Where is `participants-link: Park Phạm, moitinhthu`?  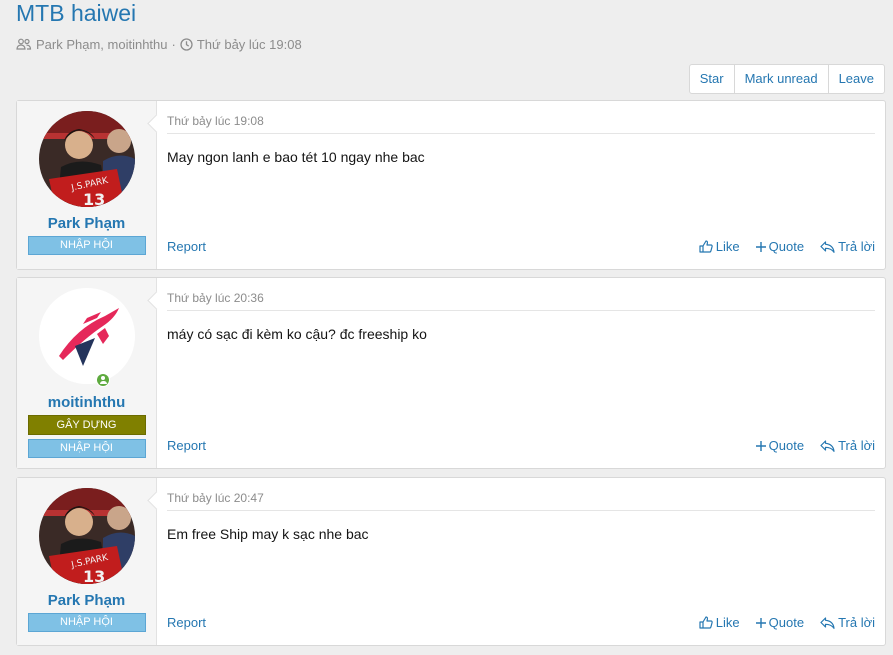
participants-link: Park Phạm, moitinhthu is located at coordinates (102, 44).